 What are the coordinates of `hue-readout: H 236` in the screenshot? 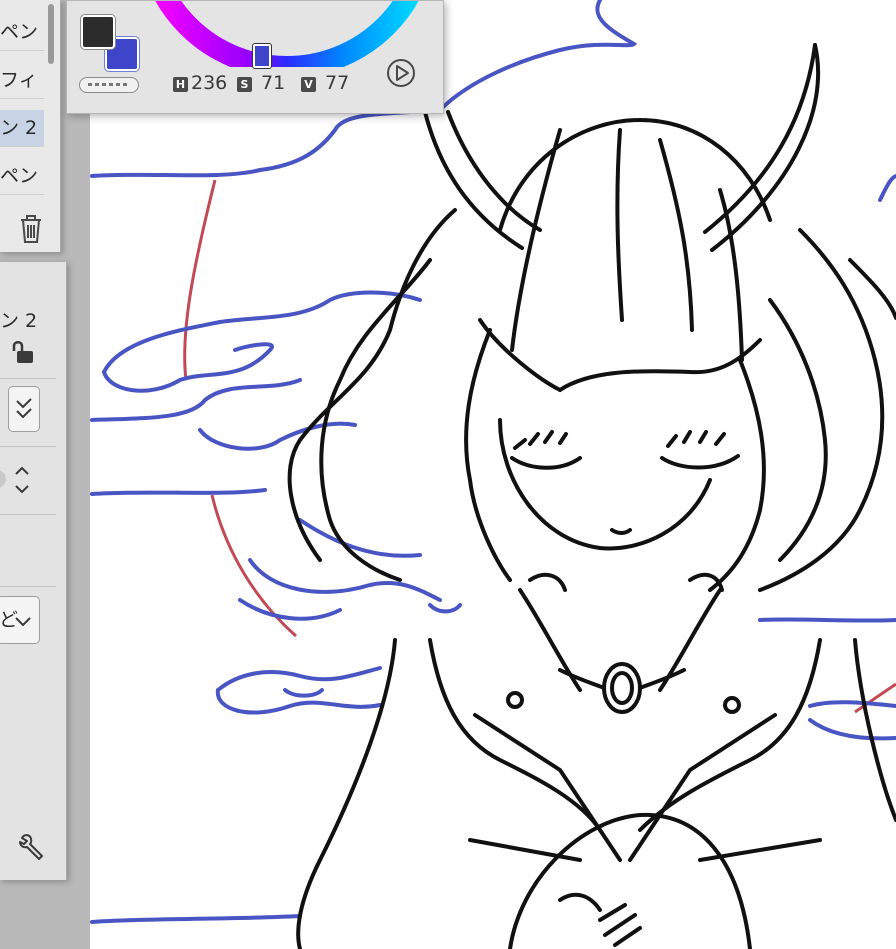 It's located at (200, 83).